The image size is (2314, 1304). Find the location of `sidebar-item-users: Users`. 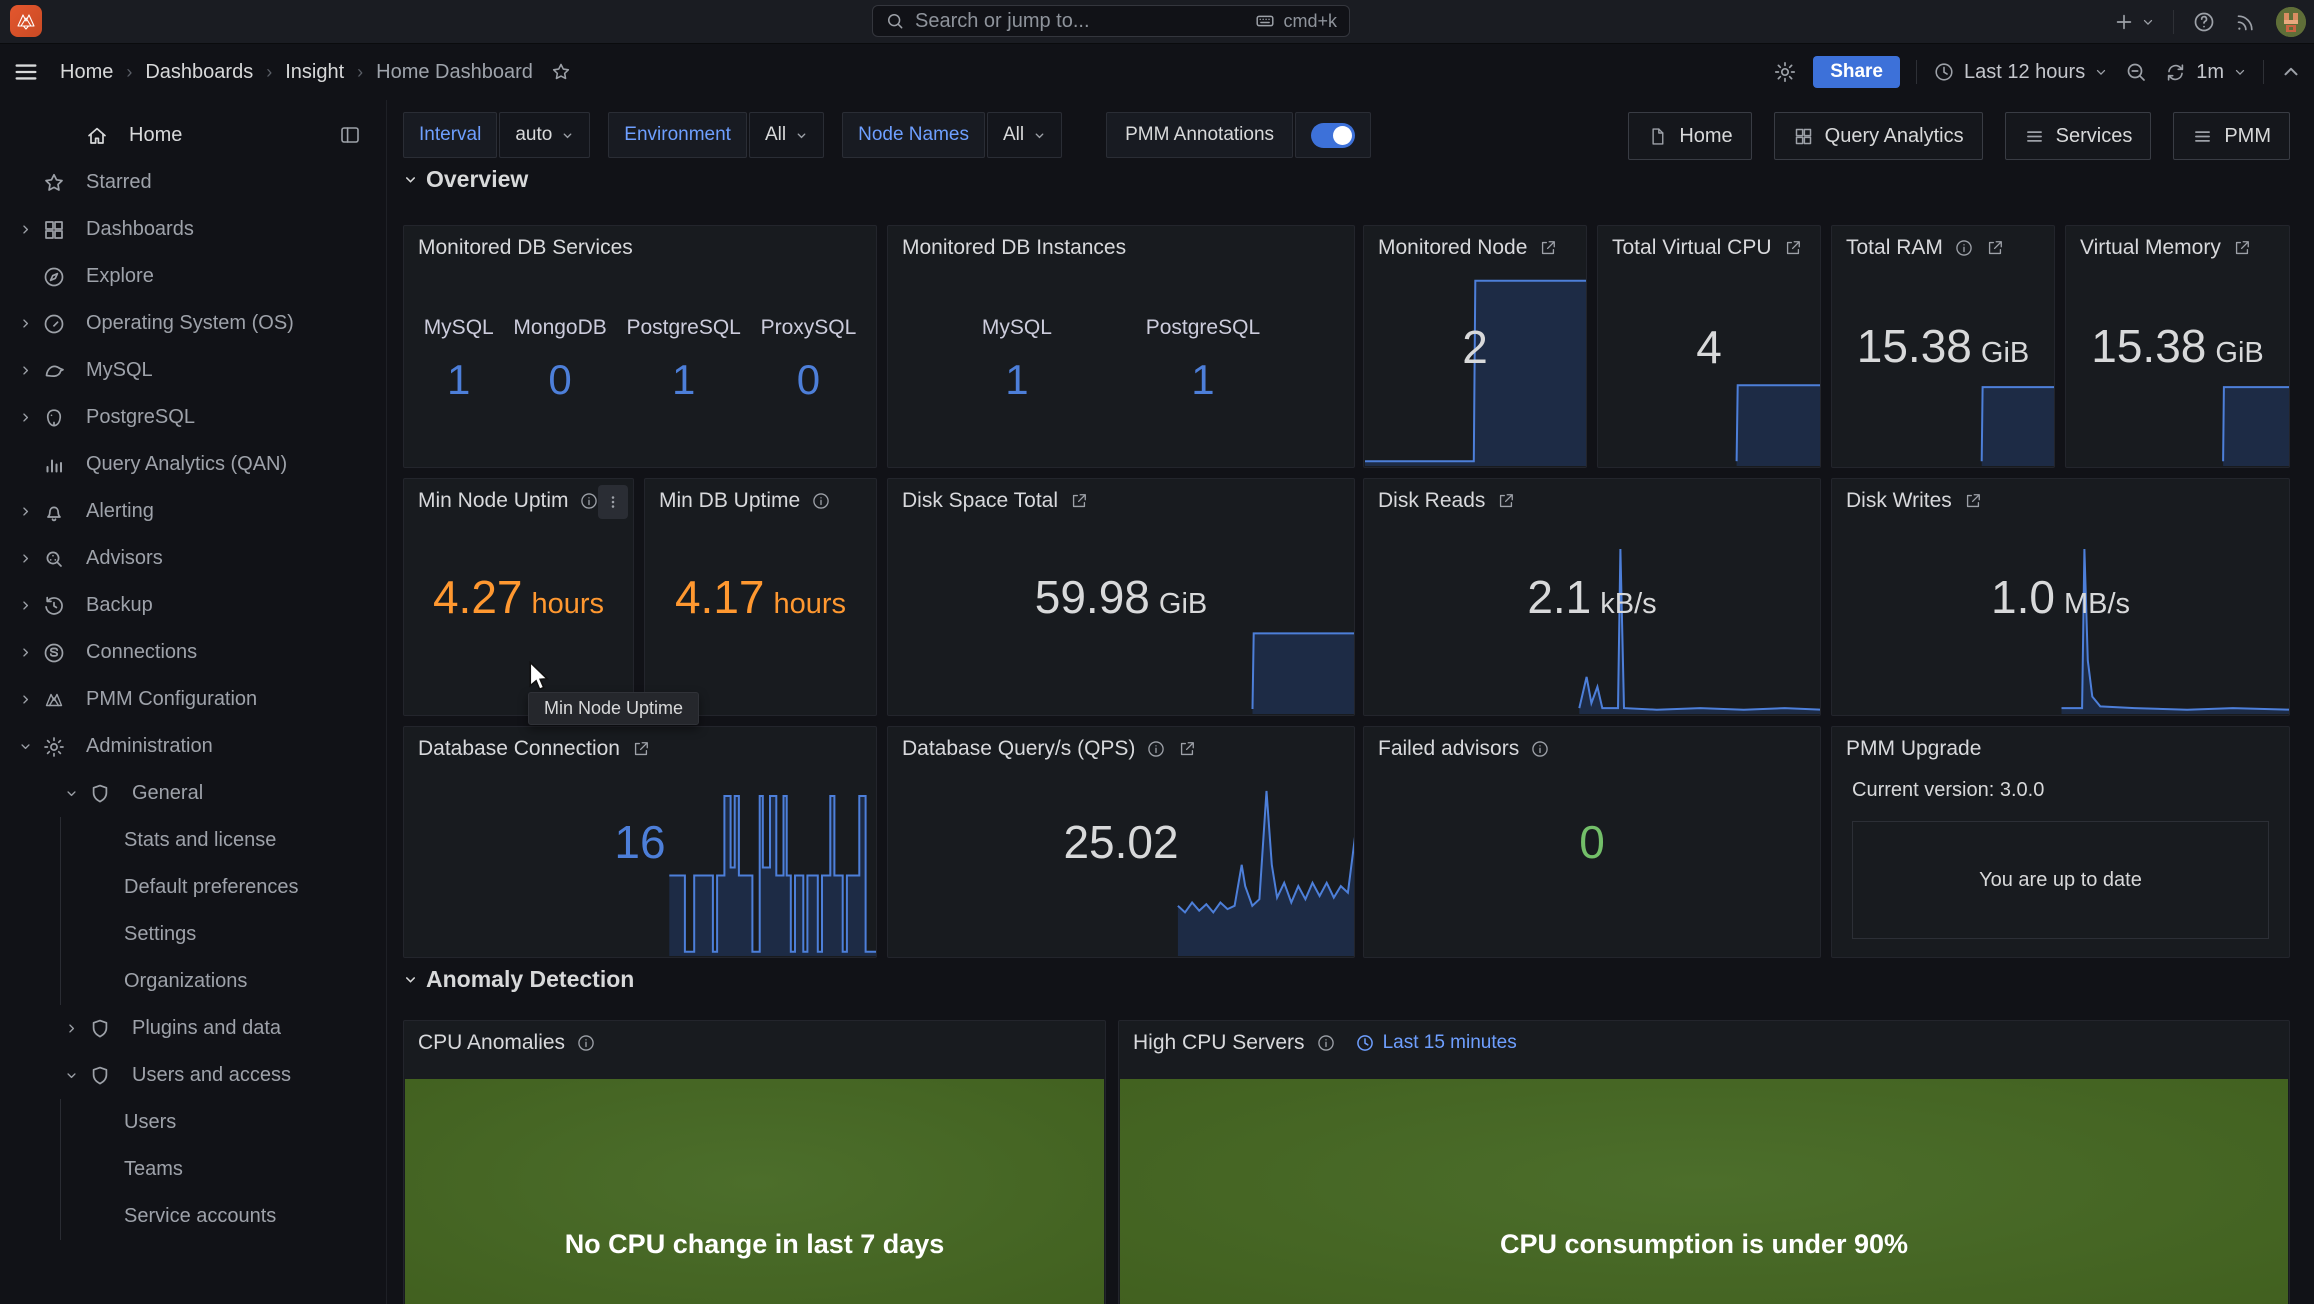

sidebar-item-users: Users is located at coordinates (223, 1122).